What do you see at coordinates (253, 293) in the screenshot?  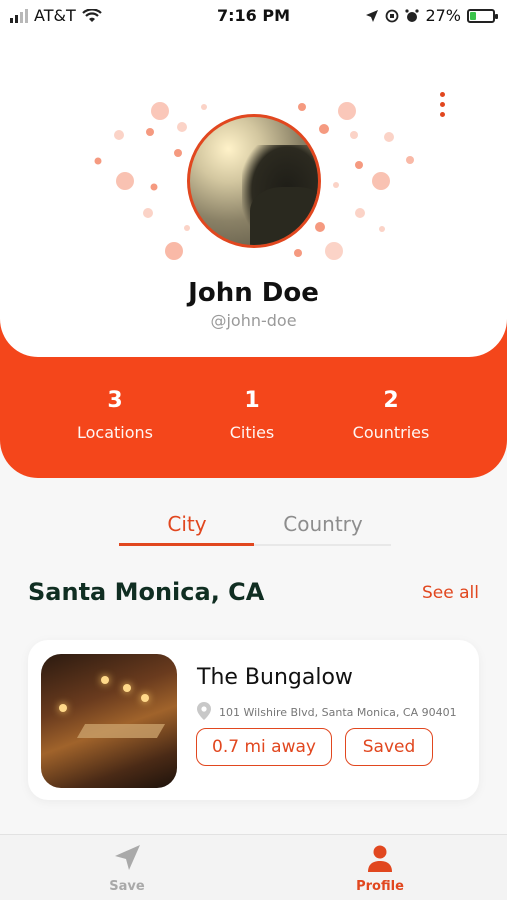 I see `profile-name: John Doe` at bounding box center [253, 293].